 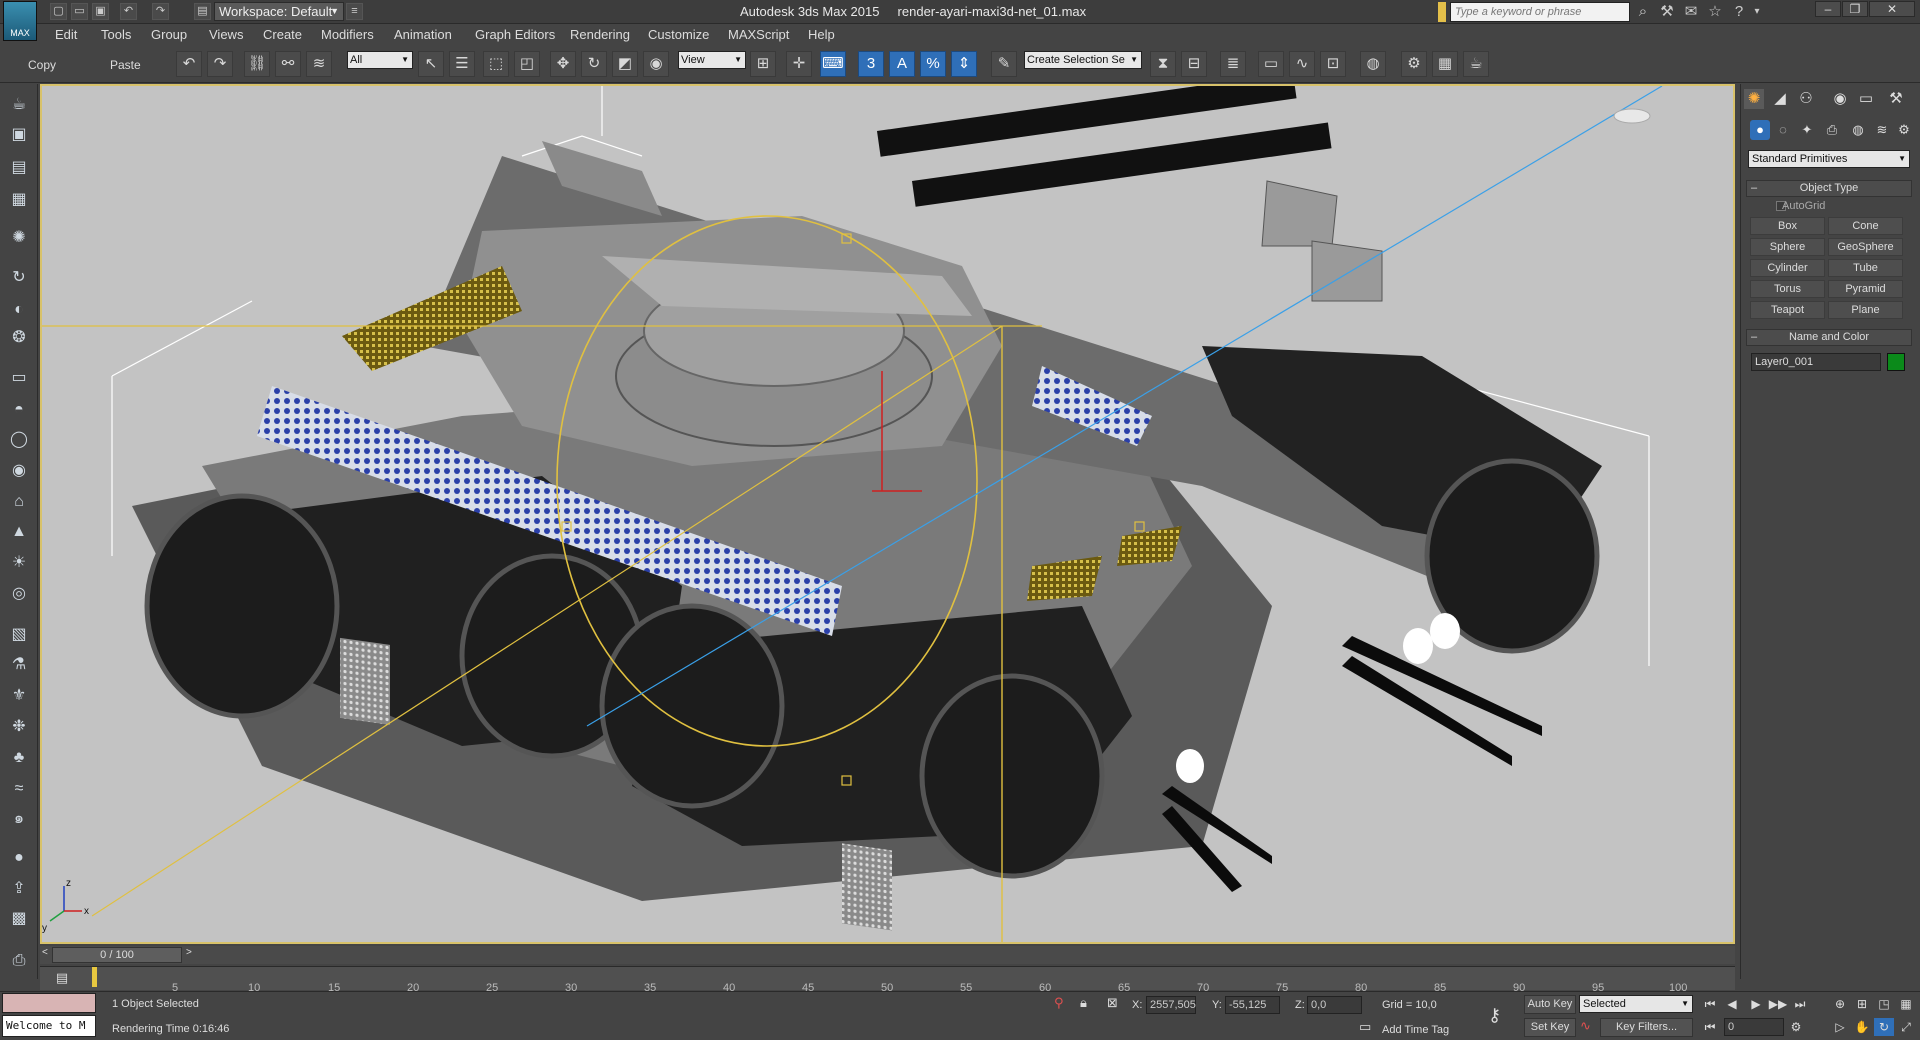 I want to click on viewcube, so click(x=1632, y=116).